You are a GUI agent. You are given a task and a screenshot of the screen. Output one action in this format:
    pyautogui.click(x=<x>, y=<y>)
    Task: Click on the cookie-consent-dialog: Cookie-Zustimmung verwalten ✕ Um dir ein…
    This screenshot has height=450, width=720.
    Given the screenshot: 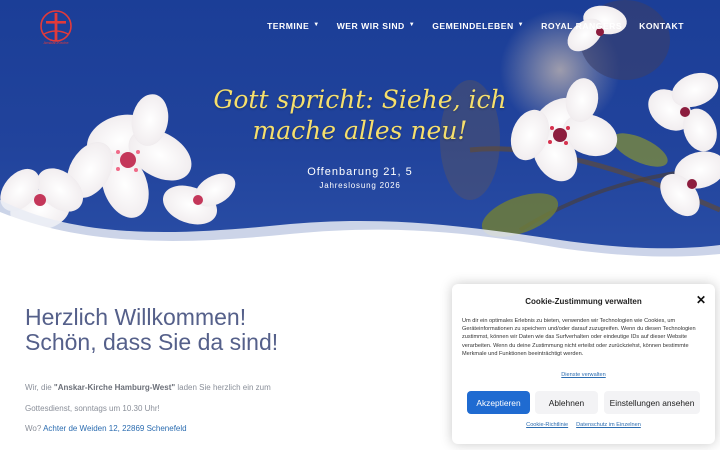 What is the action you would take?
    pyautogui.click(x=583, y=364)
    